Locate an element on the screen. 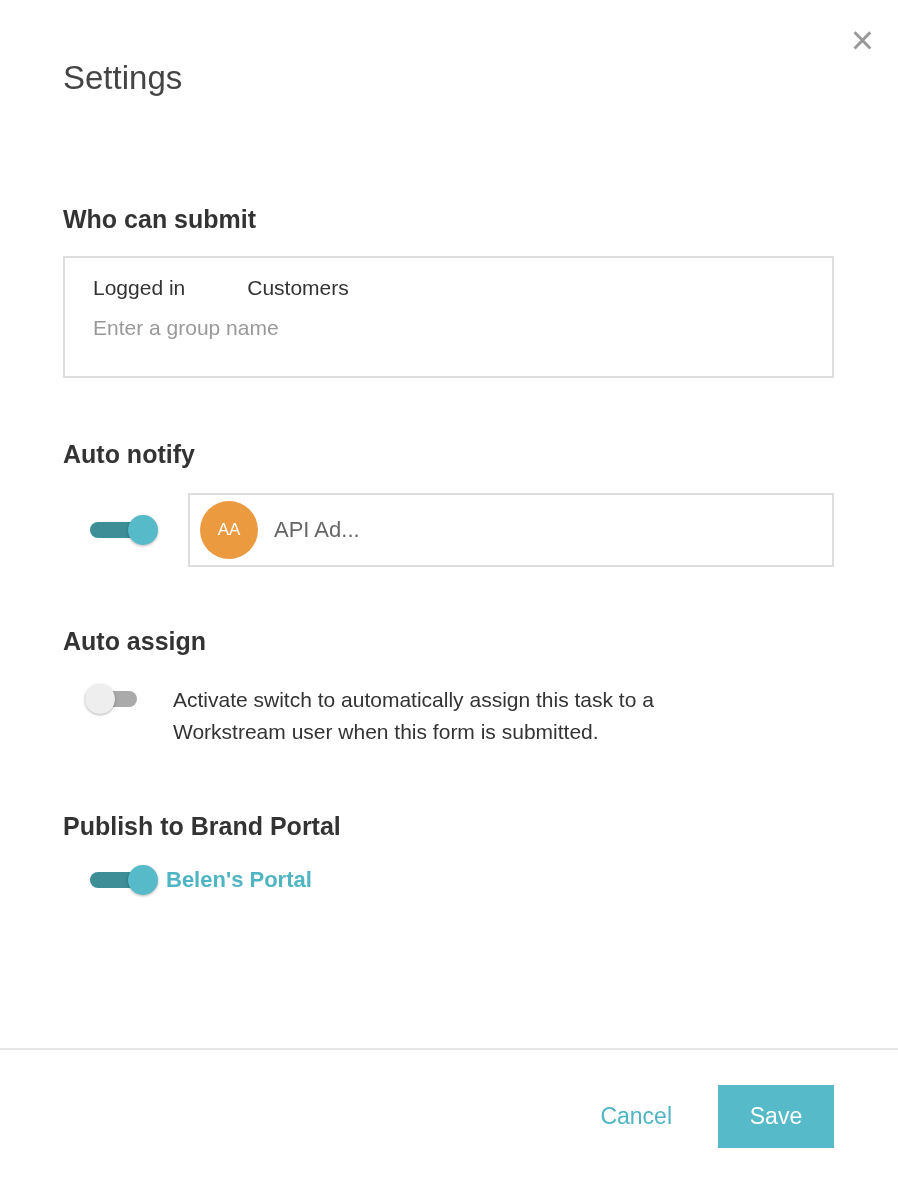 The image size is (898, 1182). avatar: AA is located at coordinates (229, 530).